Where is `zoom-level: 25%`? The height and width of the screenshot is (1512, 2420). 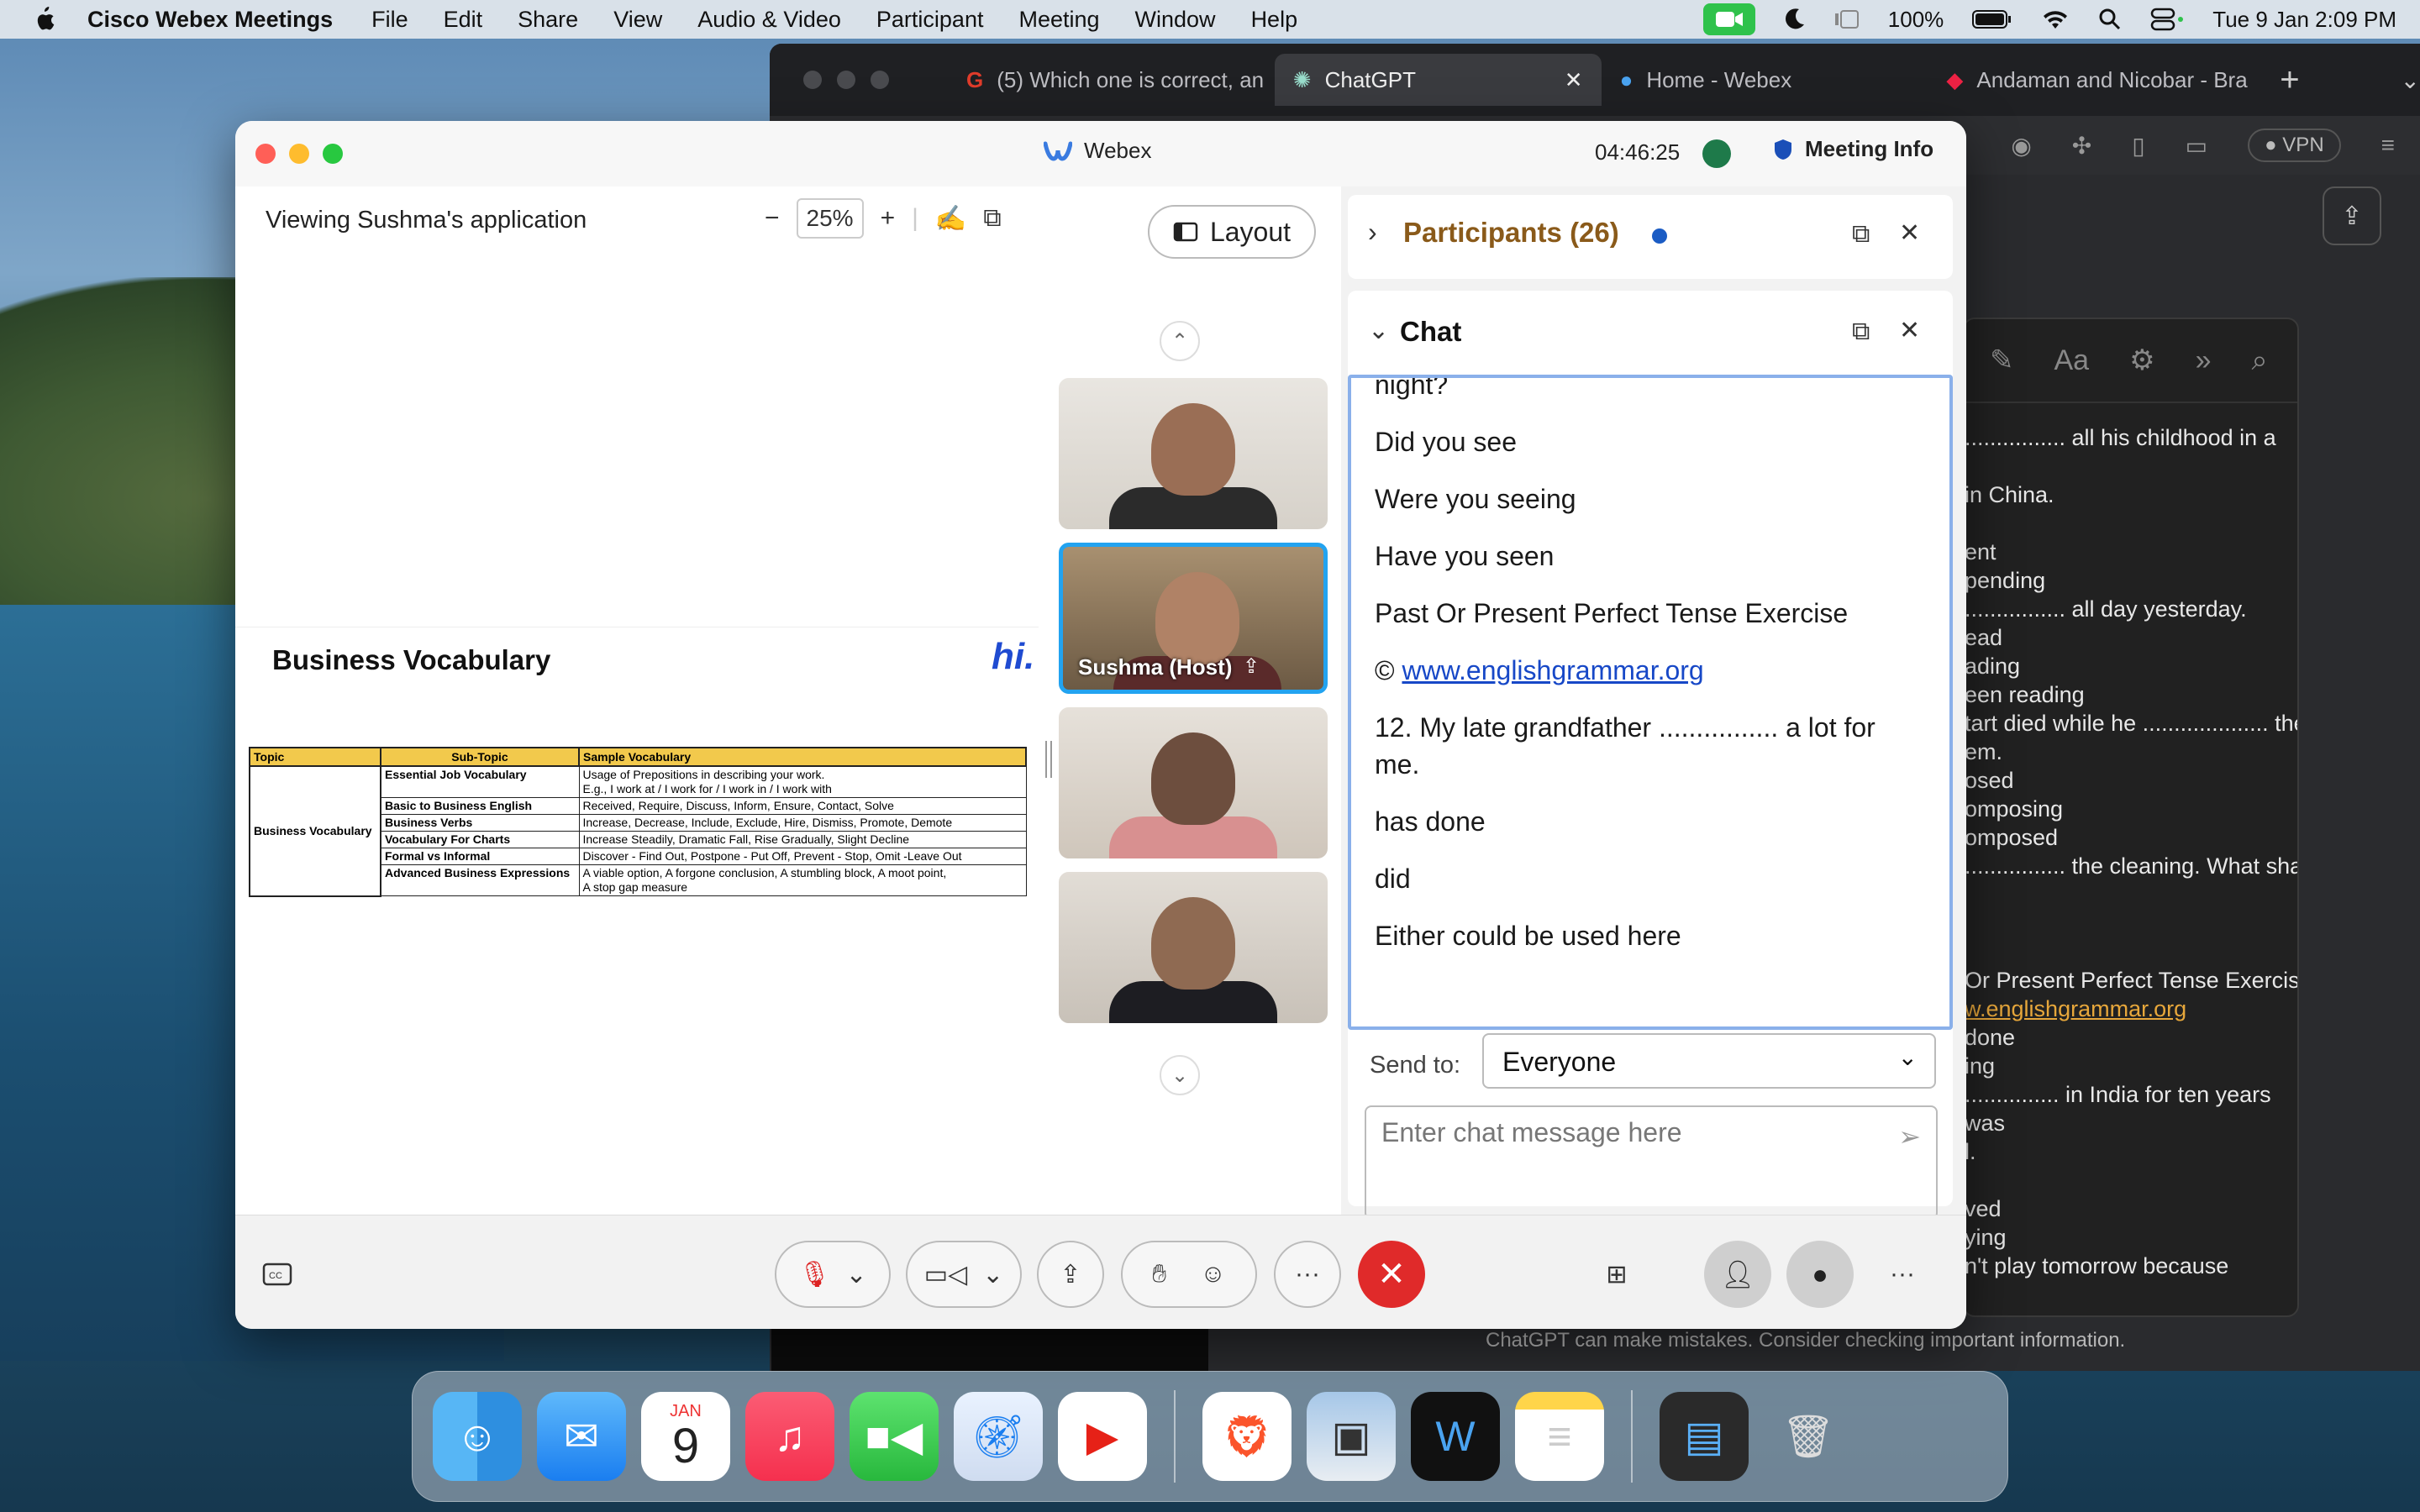
zoom-level: 25% is located at coordinates (830, 218).